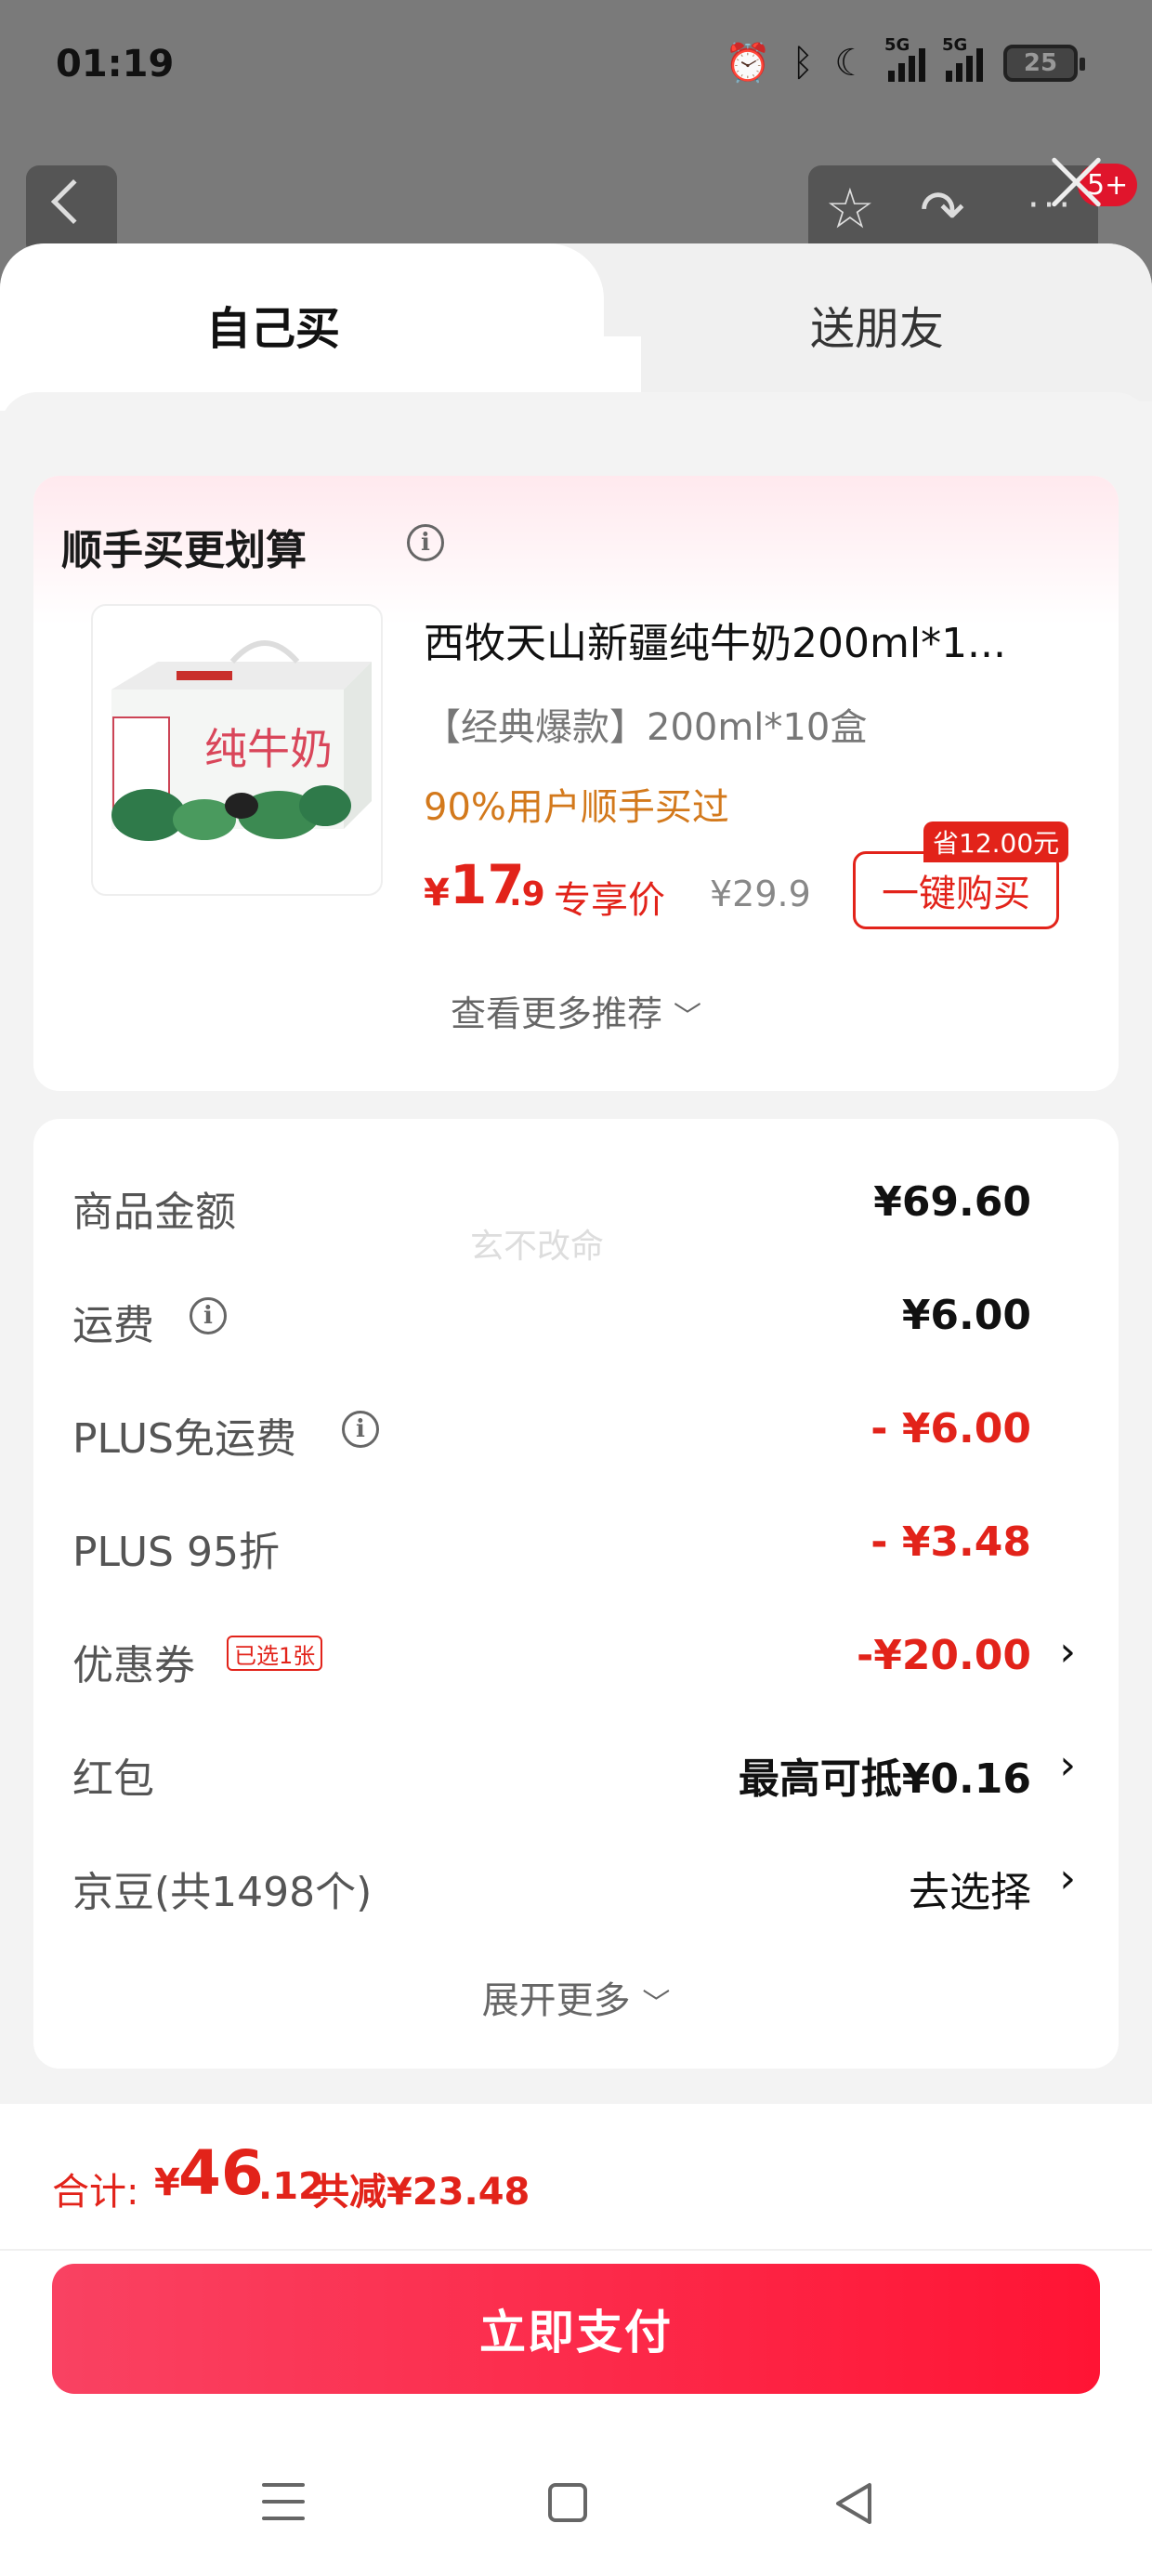 Image resolution: width=1152 pixels, height=2576 pixels. Describe the element at coordinates (184, 550) in the screenshot. I see `recommendation-title: 顺手买更划算` at that location.